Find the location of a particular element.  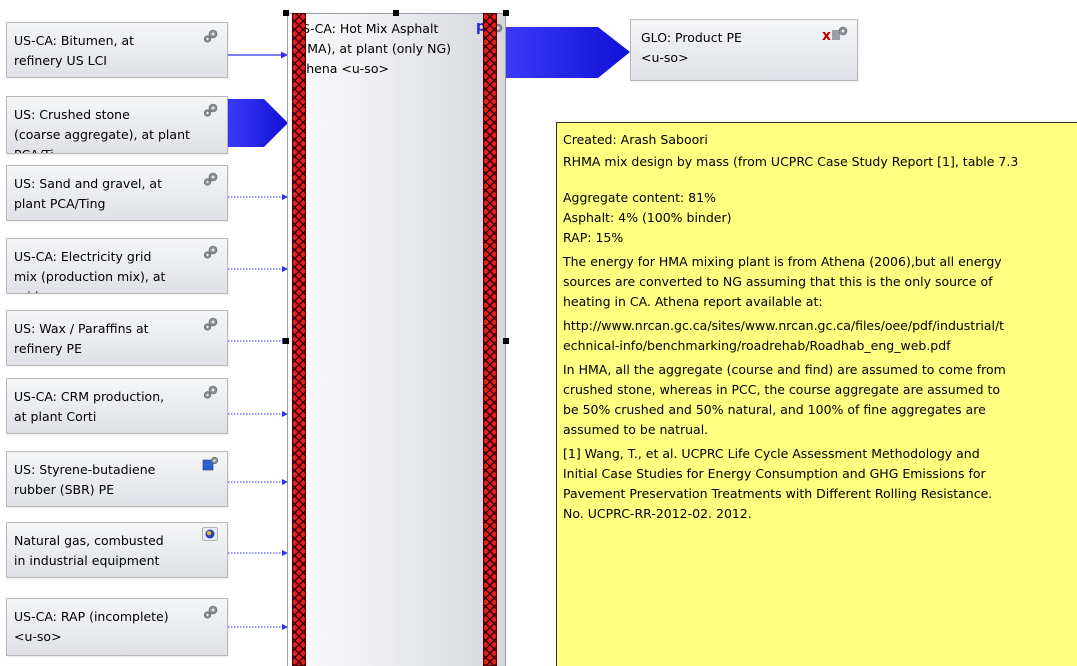

note-line: assumed to be natrual. is located at coordinates (636, 429).